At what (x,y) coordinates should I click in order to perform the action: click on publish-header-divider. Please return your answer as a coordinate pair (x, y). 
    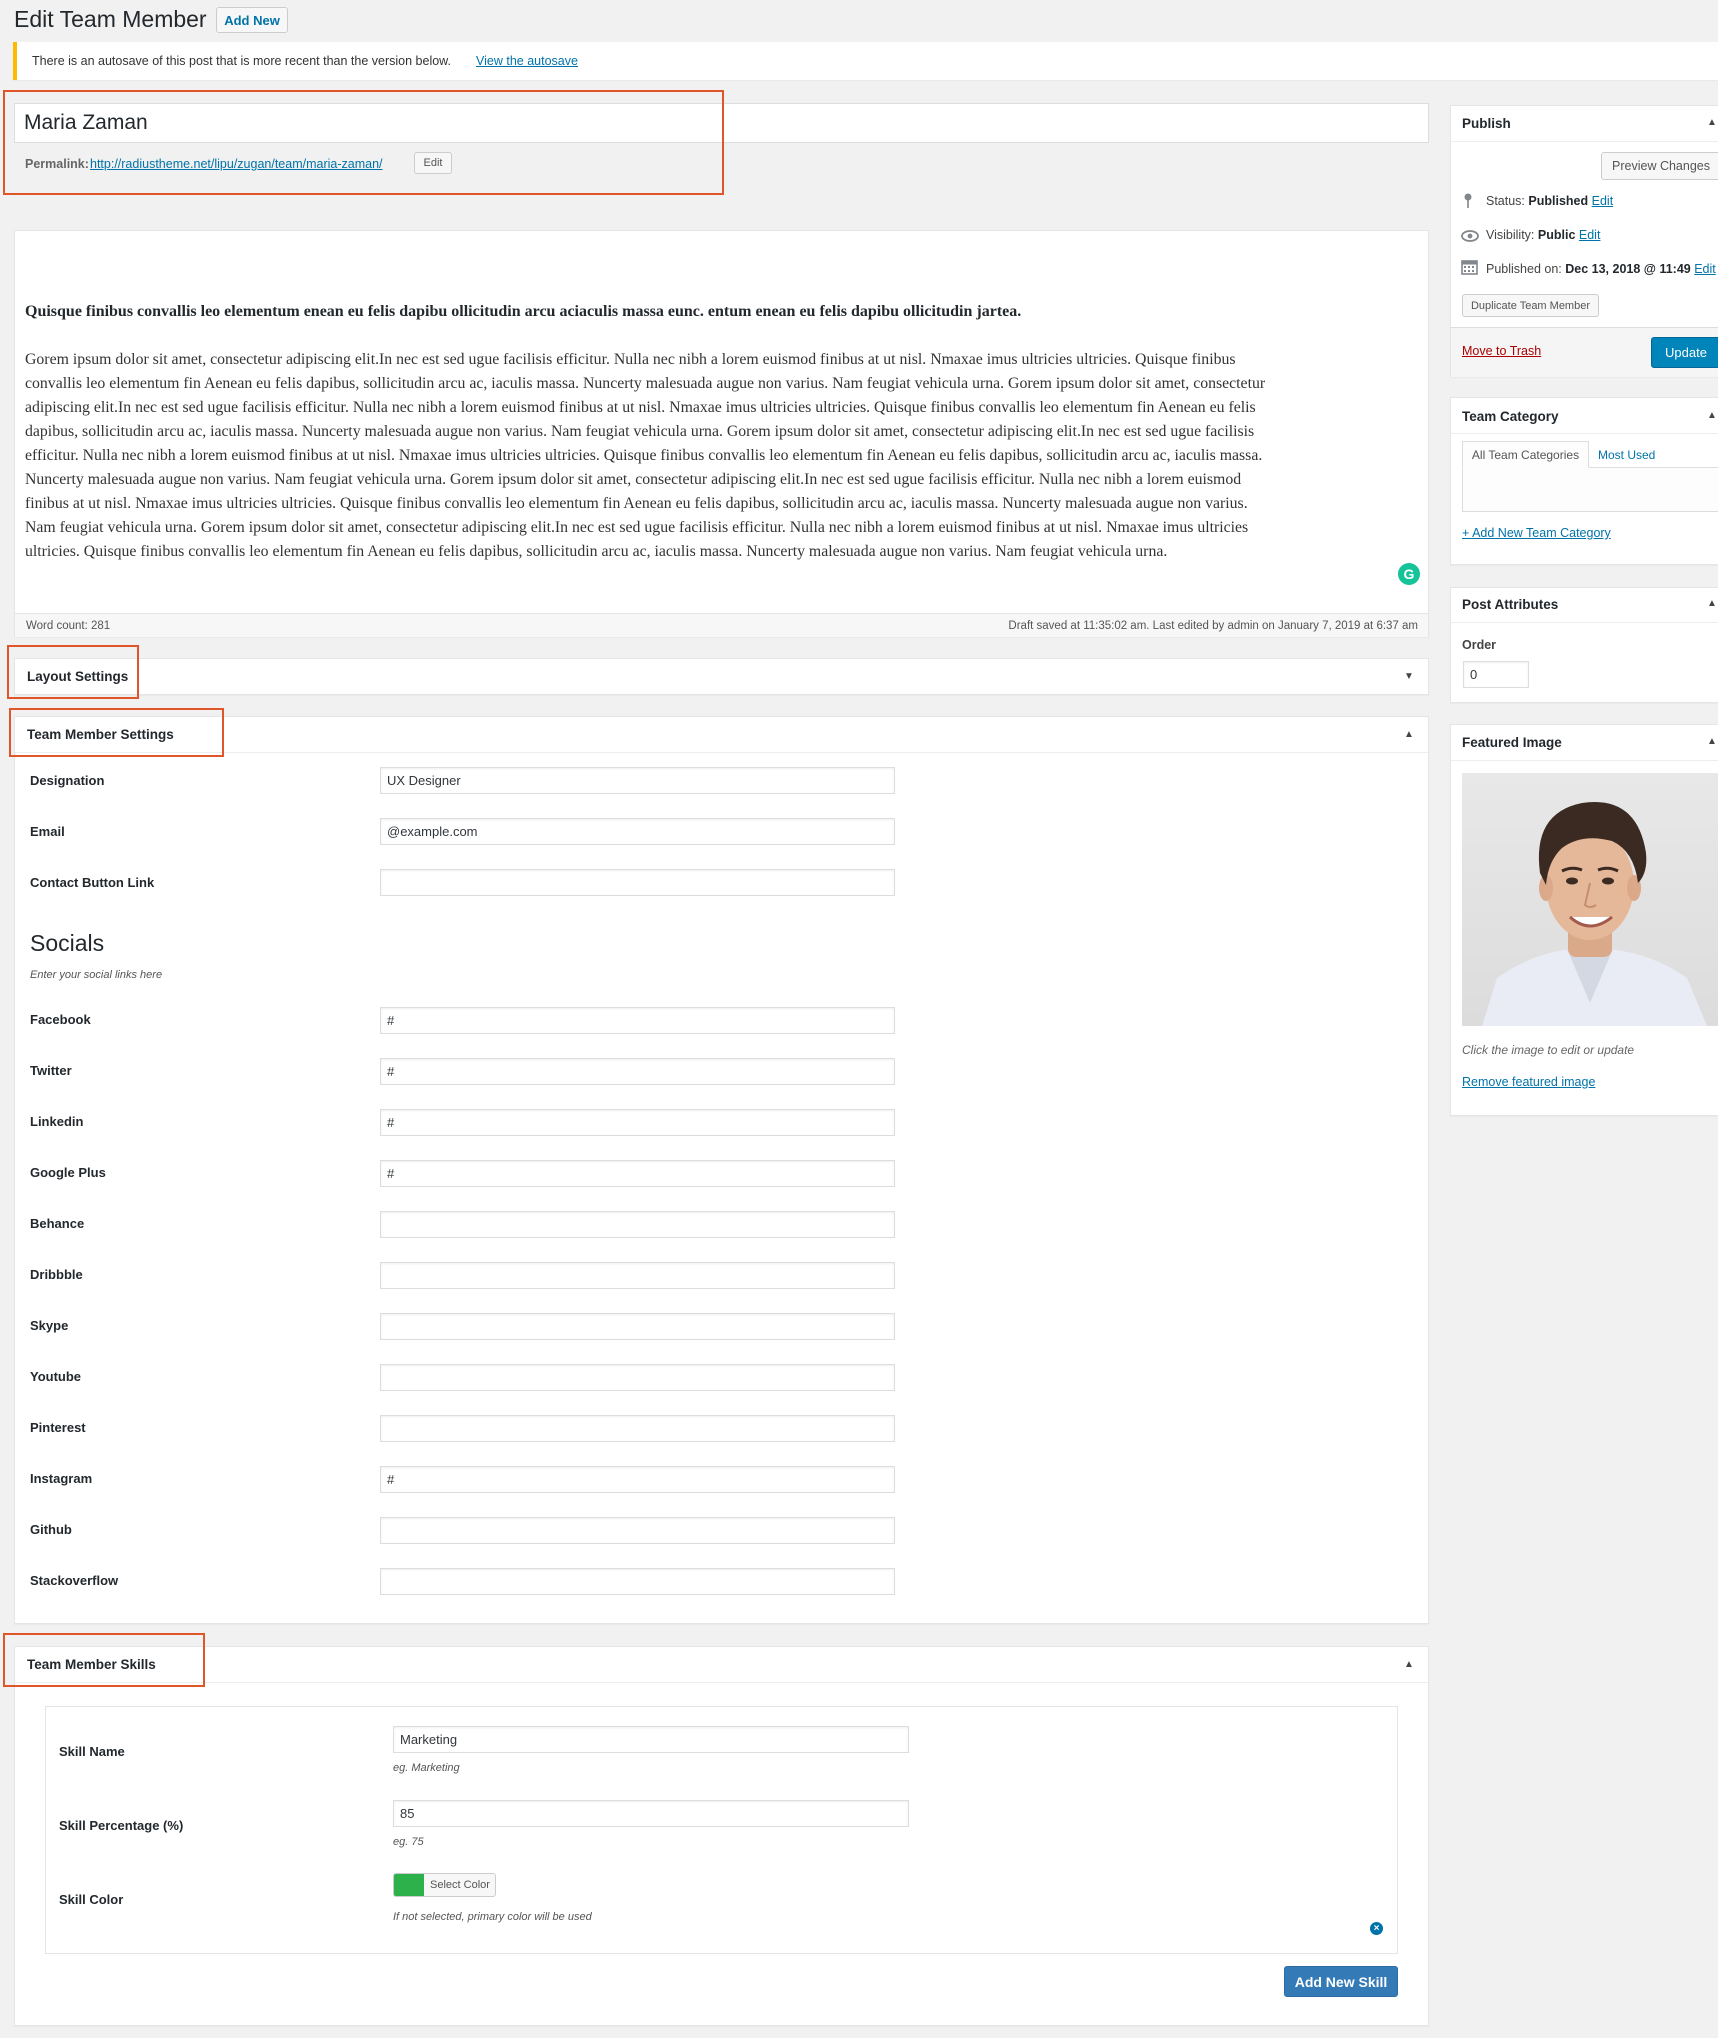
    Looking at the image, I should click on (1584, 141).